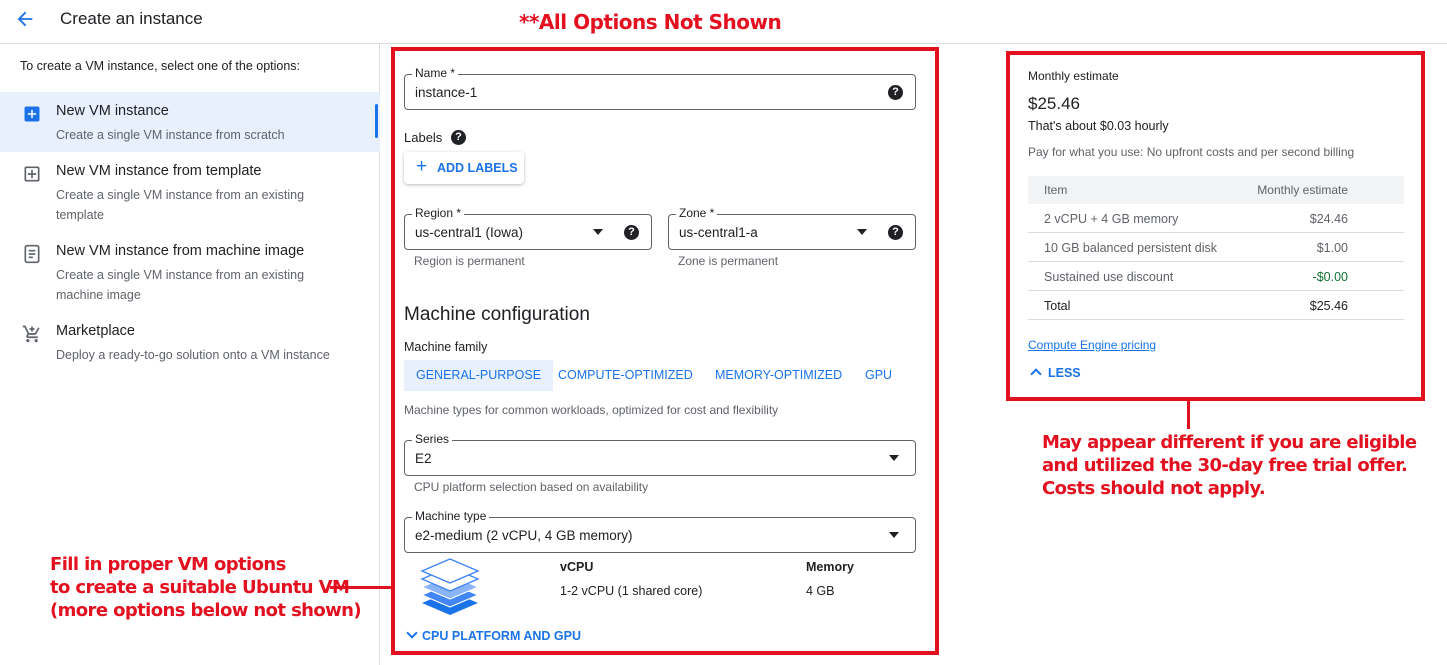 The image size is (1447, 665). I want to click on option-description: Create a single VM instance from scratch, so click(170, 135).